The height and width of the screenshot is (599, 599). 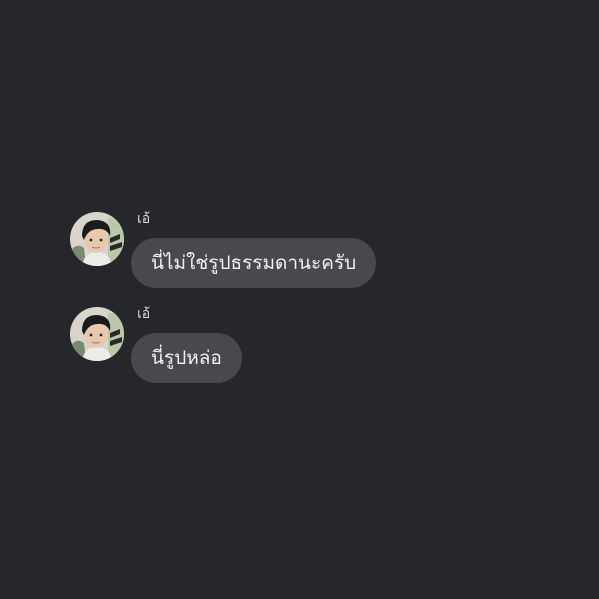 I want to click on message-bubble: นี่ไม่ใช่รูปธรรมดานะครับ, so click(x=254, y=263).